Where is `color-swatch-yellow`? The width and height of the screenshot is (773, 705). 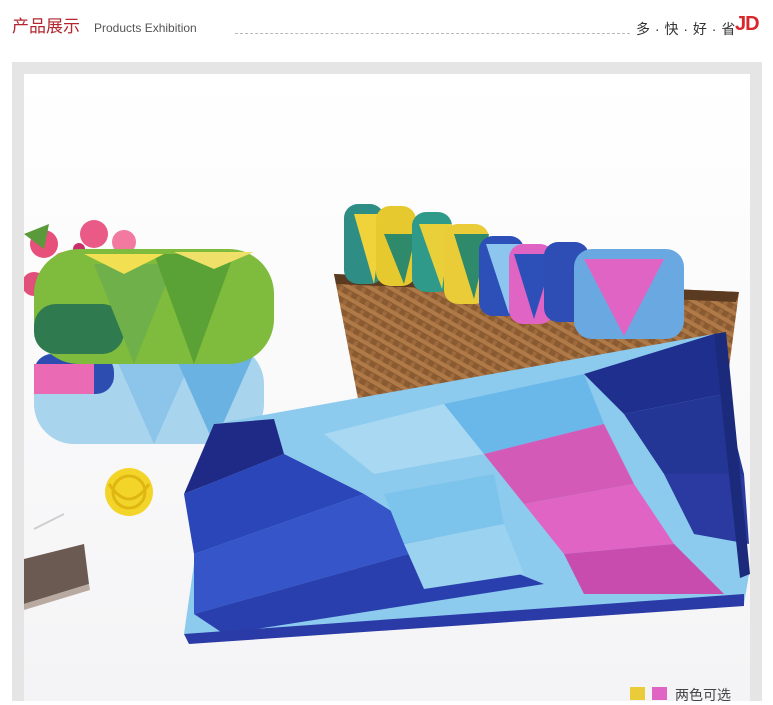
color-swatch-yellow is located at coordinates (637, 693).